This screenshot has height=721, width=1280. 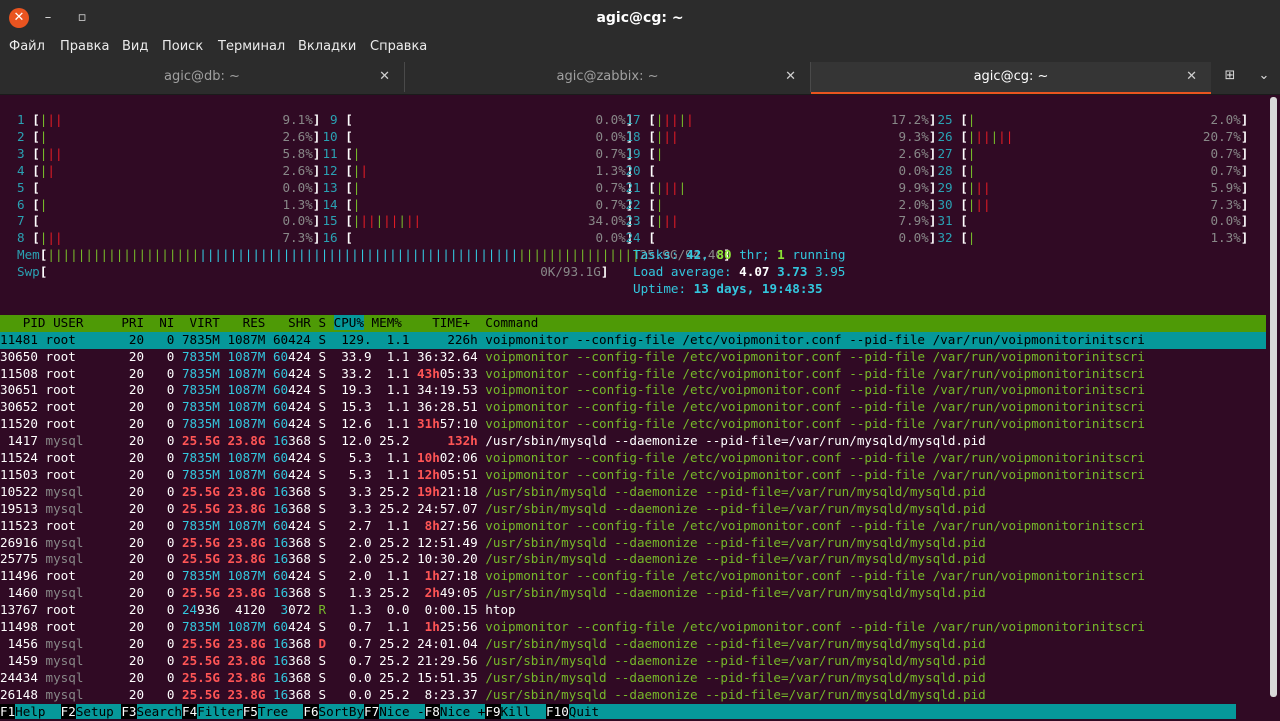 I want to click on window-title: agic@cg: ~, so click(x=640, y=18).